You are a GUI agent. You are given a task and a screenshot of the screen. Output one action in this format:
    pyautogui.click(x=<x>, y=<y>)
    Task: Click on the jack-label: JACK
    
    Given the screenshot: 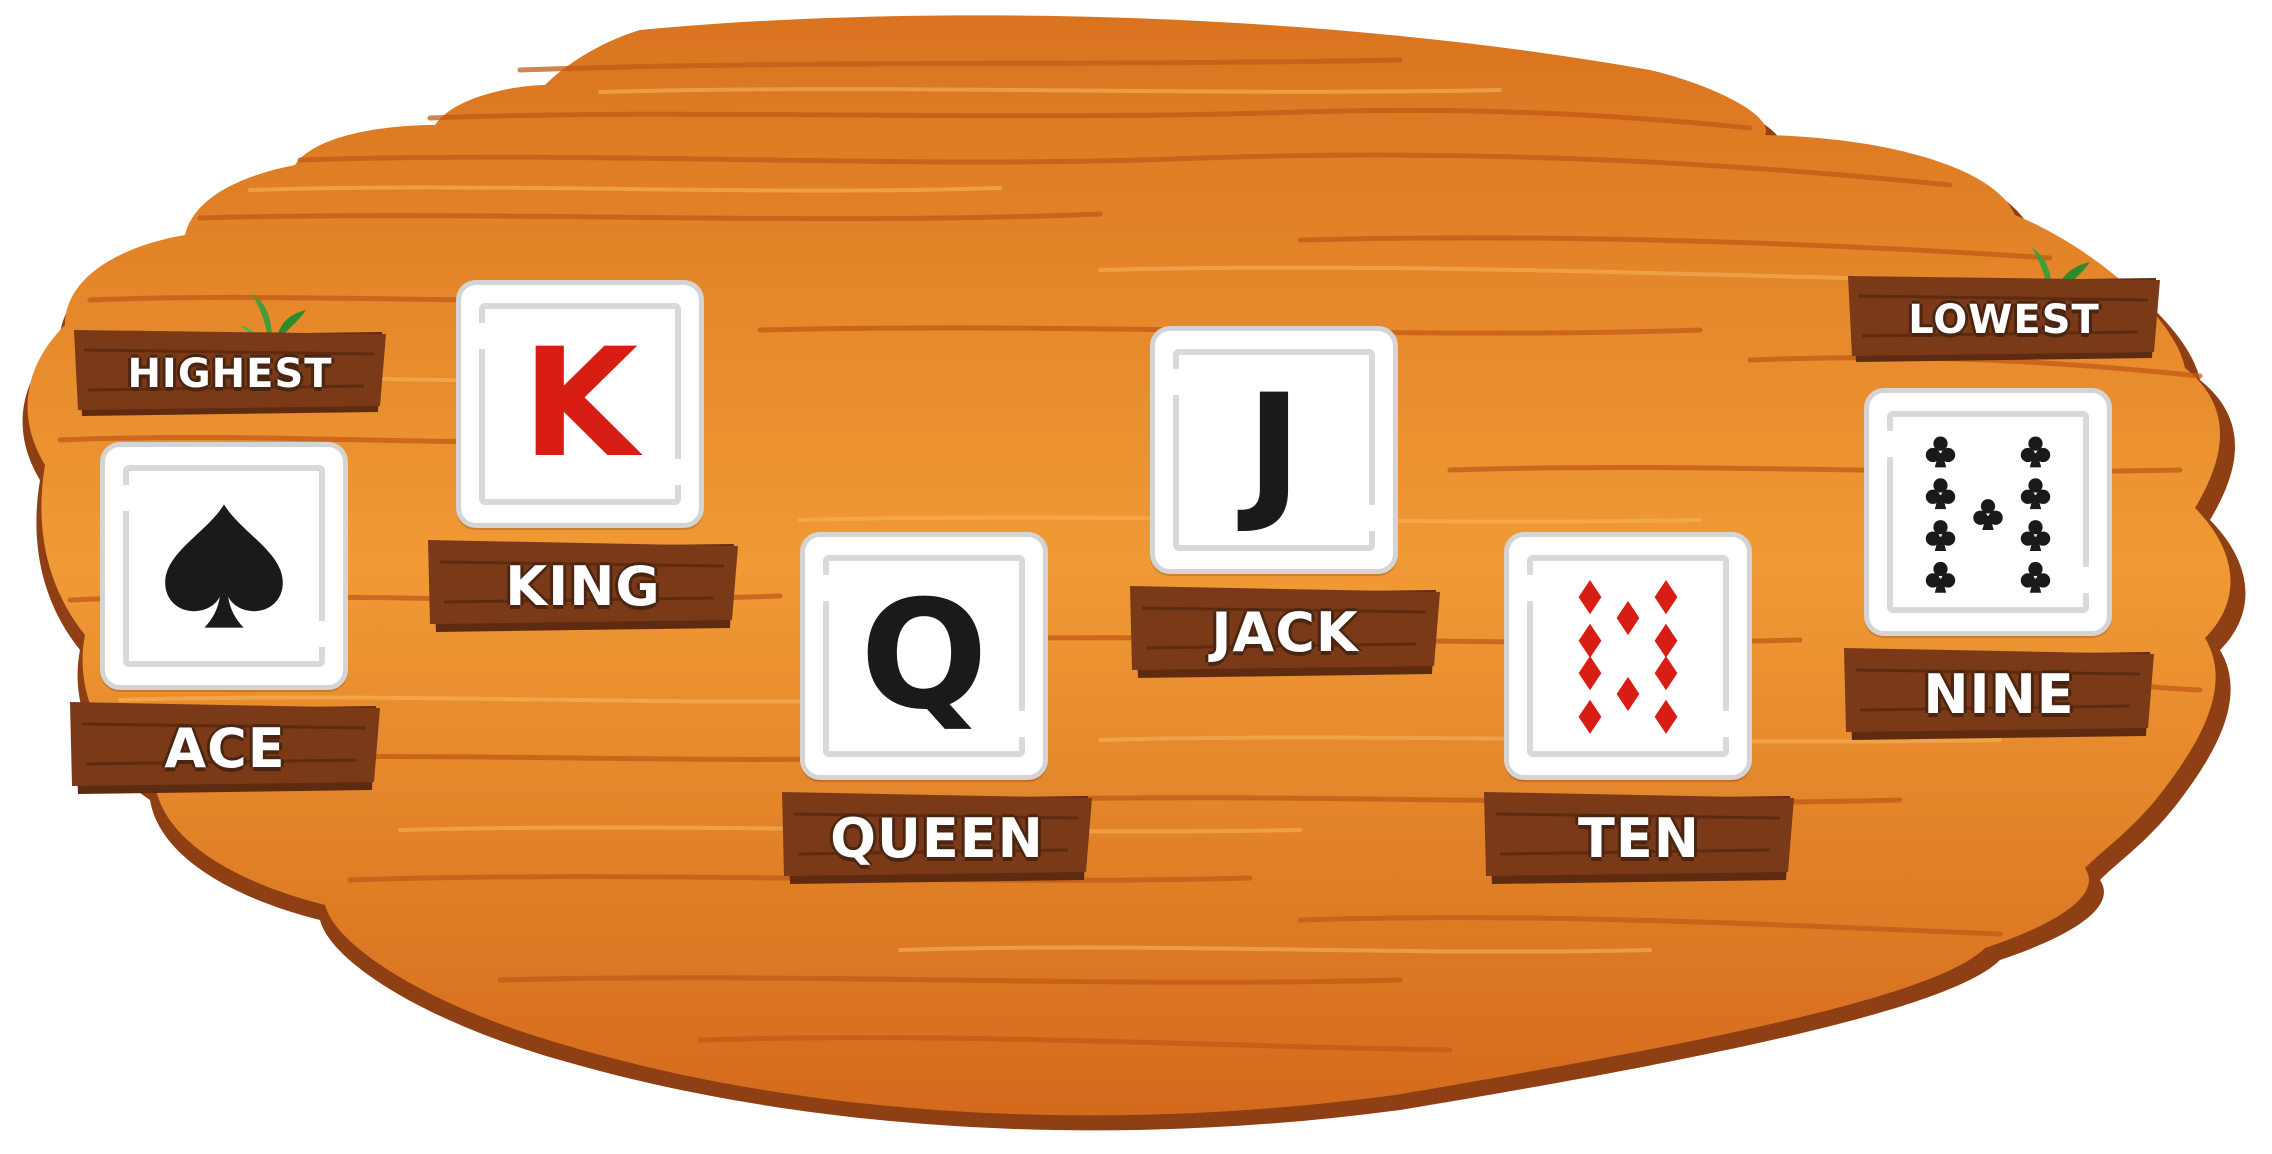 What is the action you would take?
    pyautogui.click(x=1285, y=632)
    